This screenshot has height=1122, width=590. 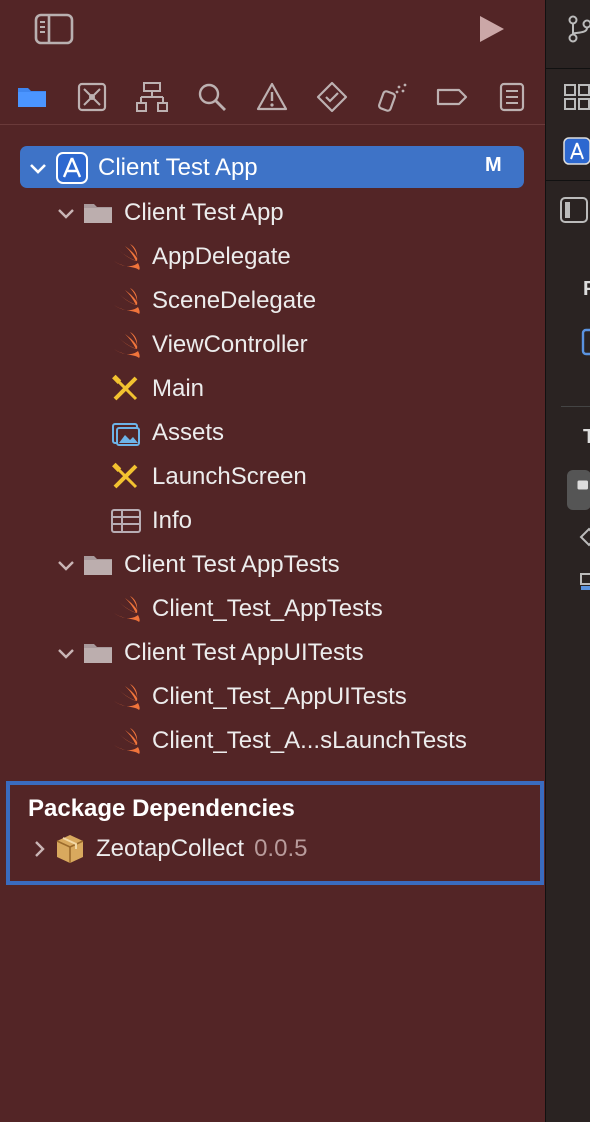 I want to click on modified-badge: M, so click(x=493, y=165).